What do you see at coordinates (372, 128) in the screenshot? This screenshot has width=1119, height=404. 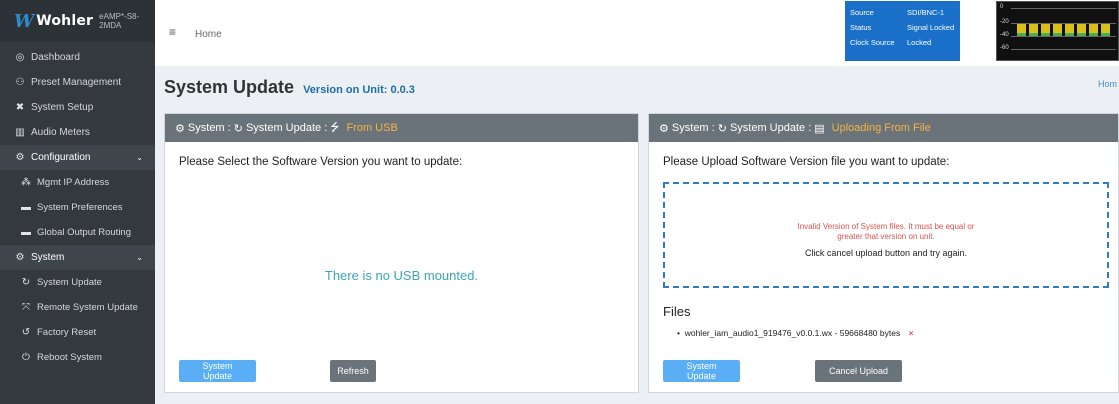 I see `panel-header-source: From USB` at bounding box center [372, 128].